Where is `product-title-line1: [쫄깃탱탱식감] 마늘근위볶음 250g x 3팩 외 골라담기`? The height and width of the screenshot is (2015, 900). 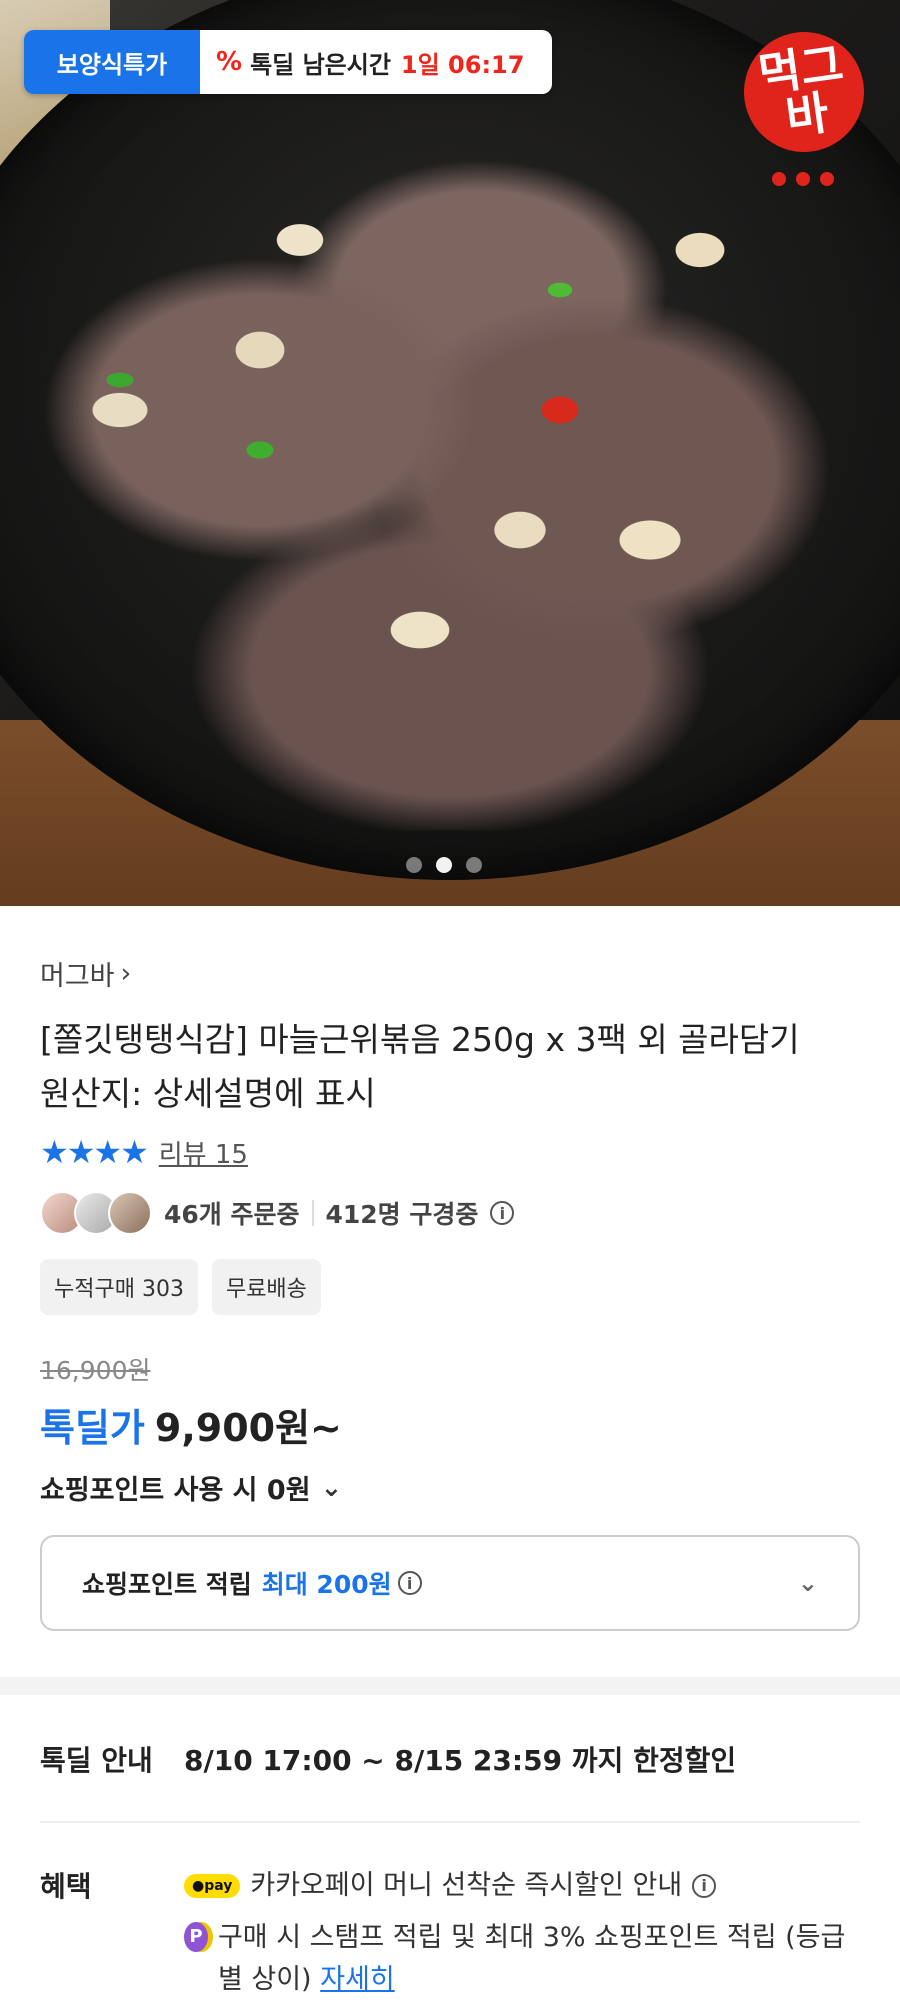
product-title-line1: [쫄깃탱탱식감] 마늘근위볶음 250g x 3팩 외 골라담기 is located at coordinates (420, 1039).